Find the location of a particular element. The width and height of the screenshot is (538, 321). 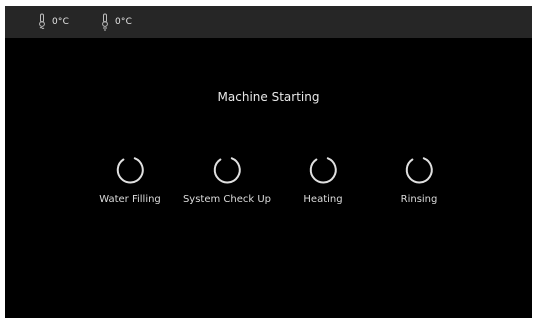

steam-temperature: 0°C is located at coordinates (116, 22).